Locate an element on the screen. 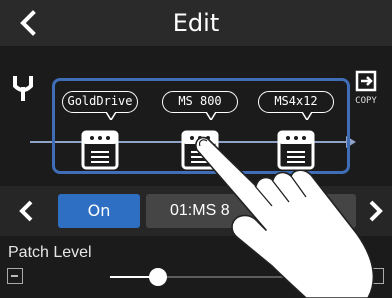 This screenshot has width=392, height=298. input-jack-icon is located at coordinates (23, 88).